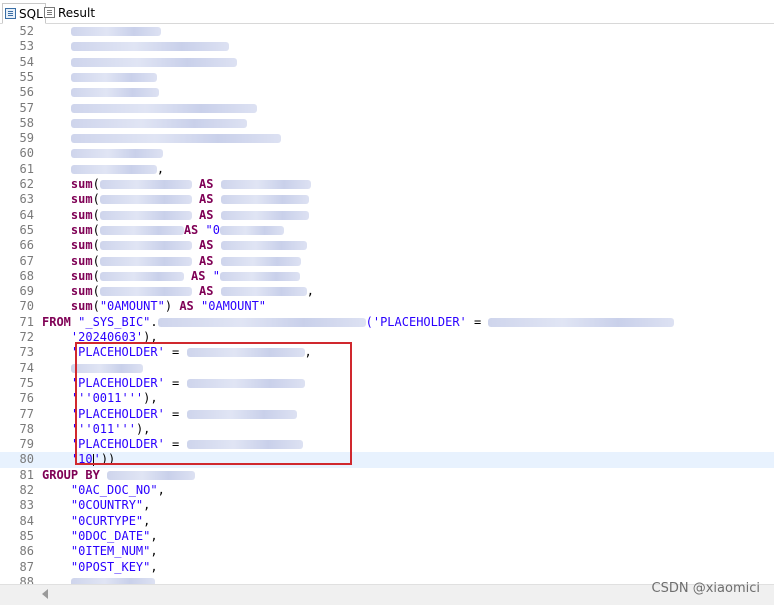  What do you see at coordinates (387, 169) in the screenshot?
I see `code-line: 61 ,` at bounding box center [387, 169].